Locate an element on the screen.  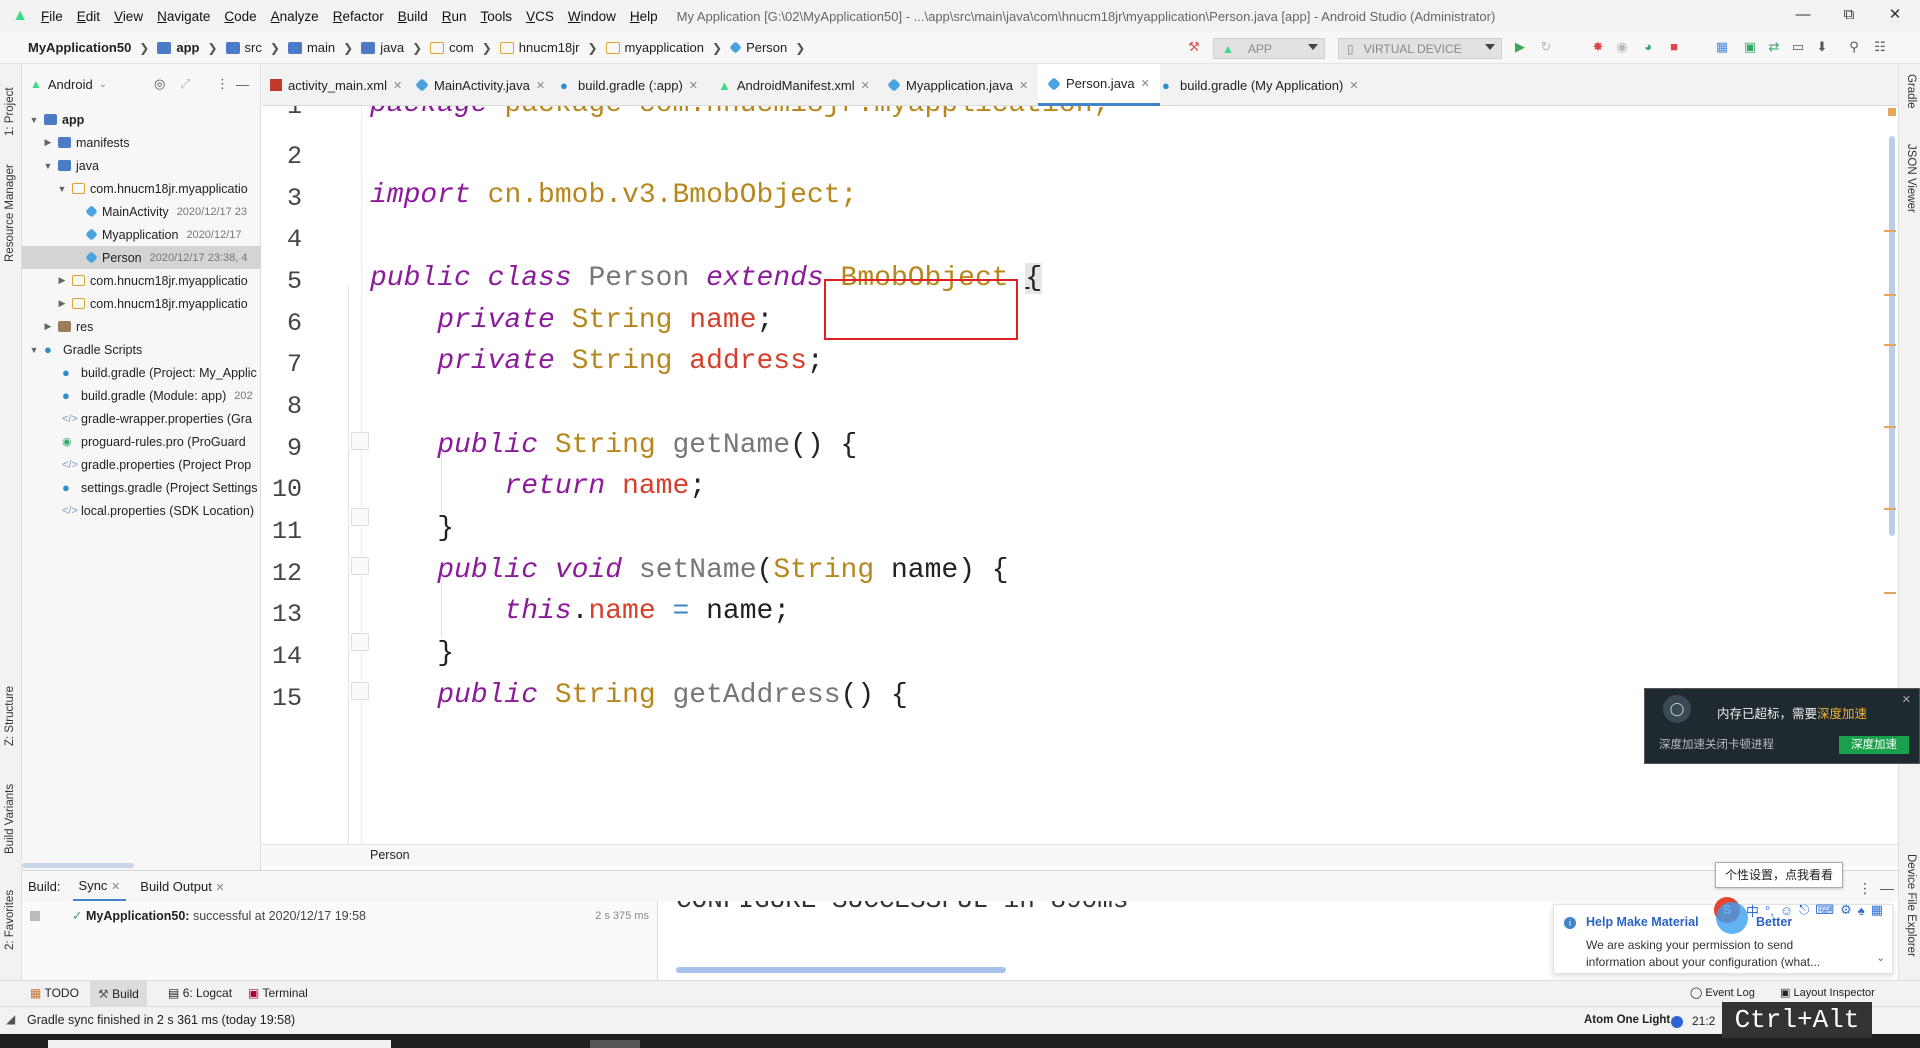
locate-icon: ◎ is located at coordinates (159, 84).